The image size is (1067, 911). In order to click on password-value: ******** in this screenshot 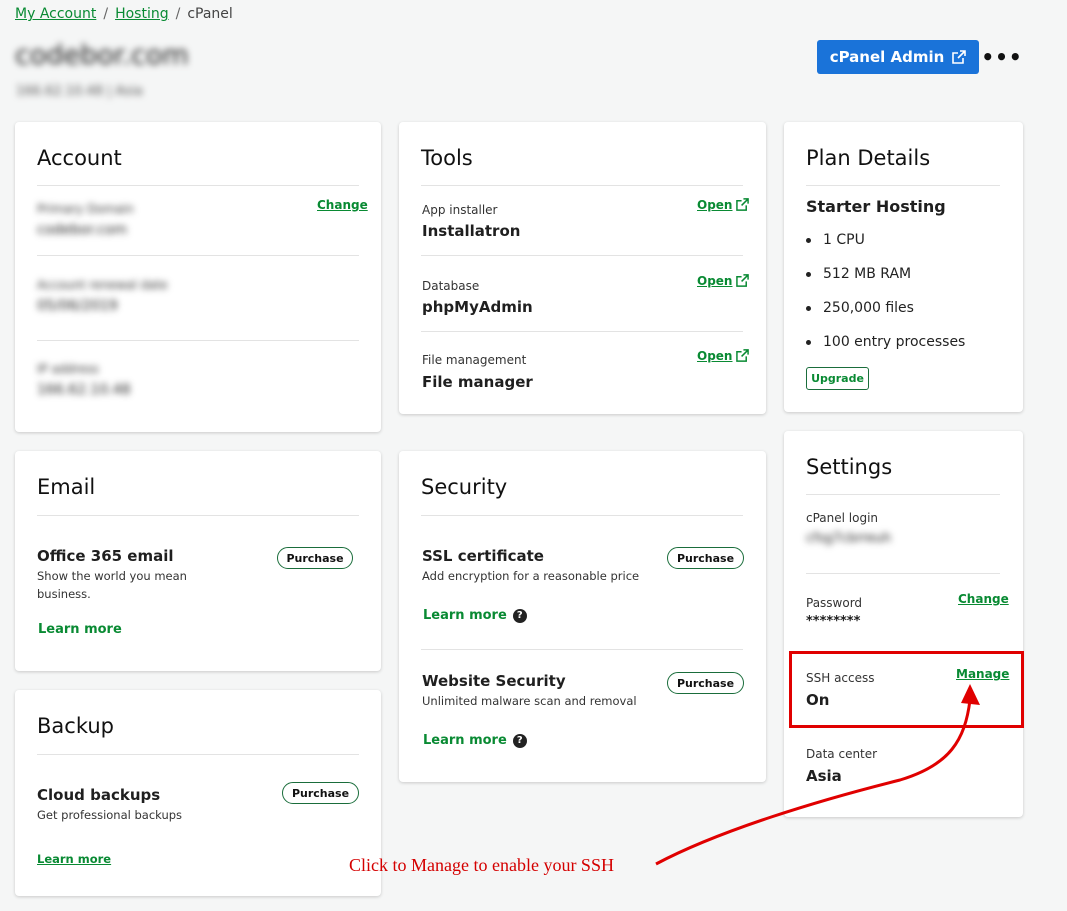, I will do `click(833, 621)`.